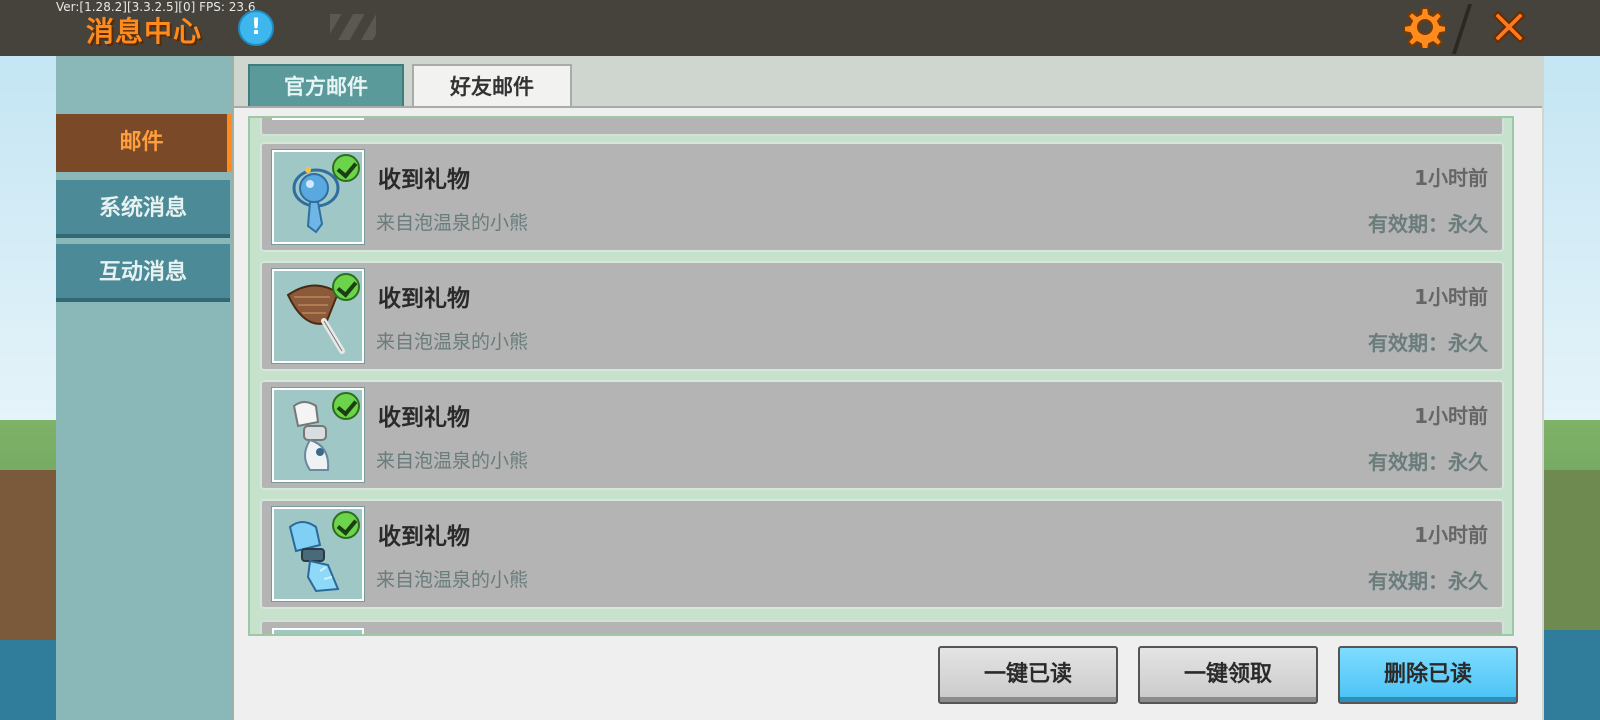  Describe the element at coordinates (1572, 675) in the screenshot. I see `water-right` at that location.